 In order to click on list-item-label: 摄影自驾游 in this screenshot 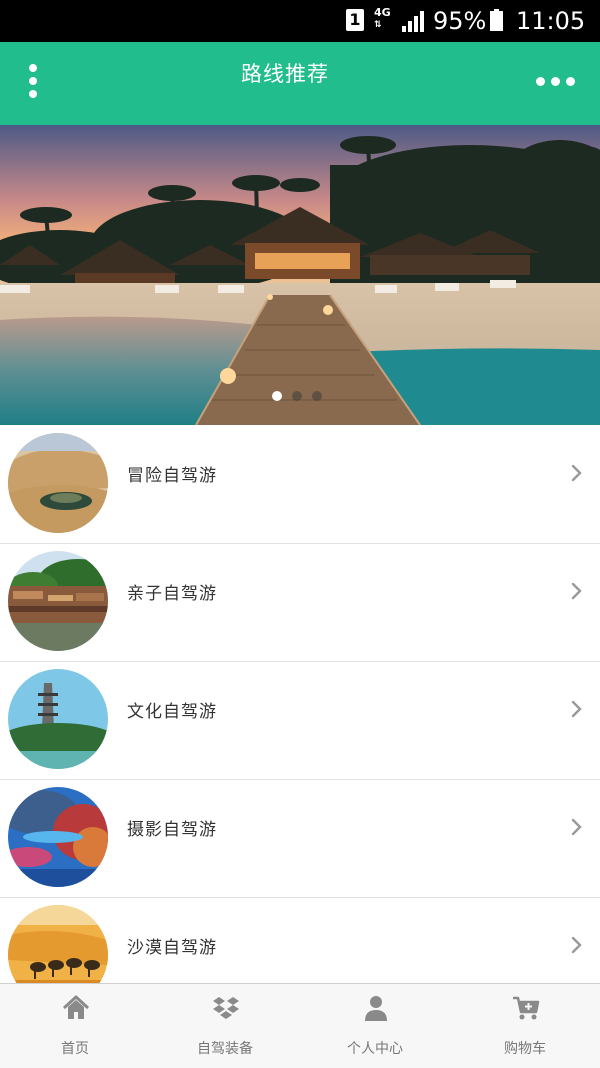, I will do `click(172, 830)`.